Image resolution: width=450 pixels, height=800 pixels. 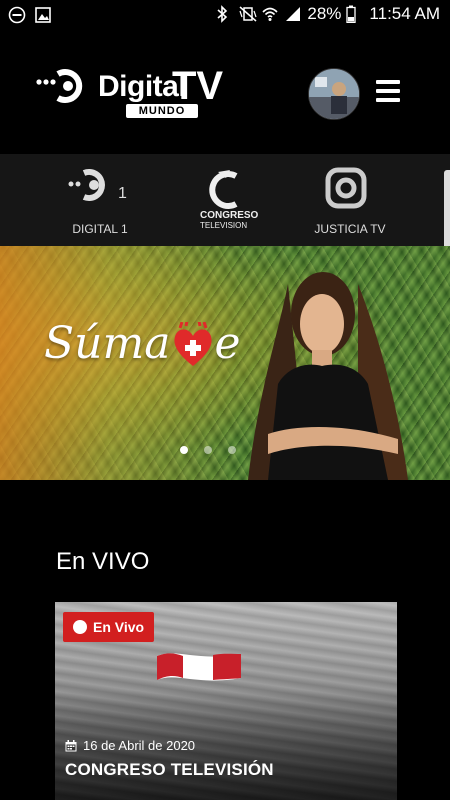 What do you see at coordinates (122, 193) in the screenshot?
I see `digital1-number: 1` at bounding box center [122, 193].